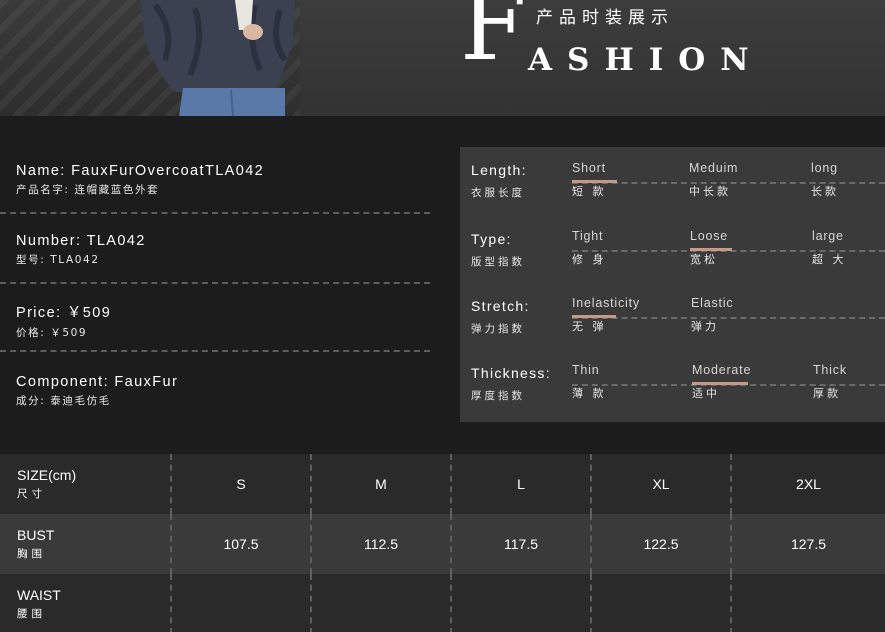 The height and width of the screenshot is (632, 885). I want to click on attr-label-en: Thickness:, so click(511, 373).